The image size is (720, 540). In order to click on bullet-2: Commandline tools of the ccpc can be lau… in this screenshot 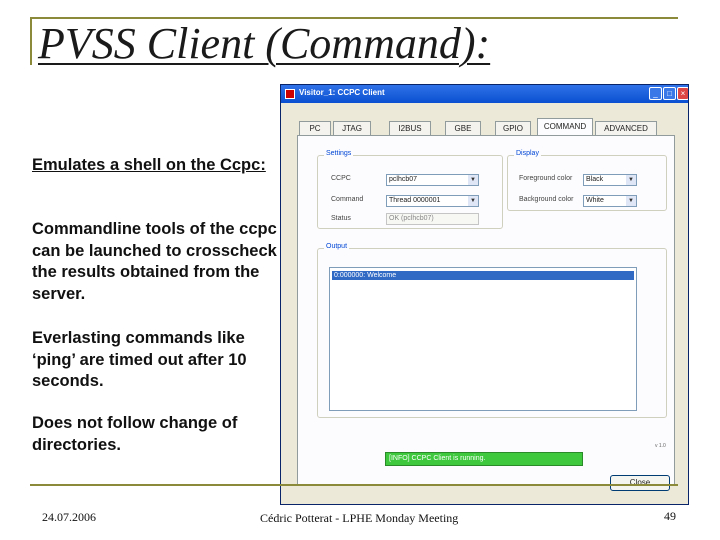, I will do `click(154, 261)`.